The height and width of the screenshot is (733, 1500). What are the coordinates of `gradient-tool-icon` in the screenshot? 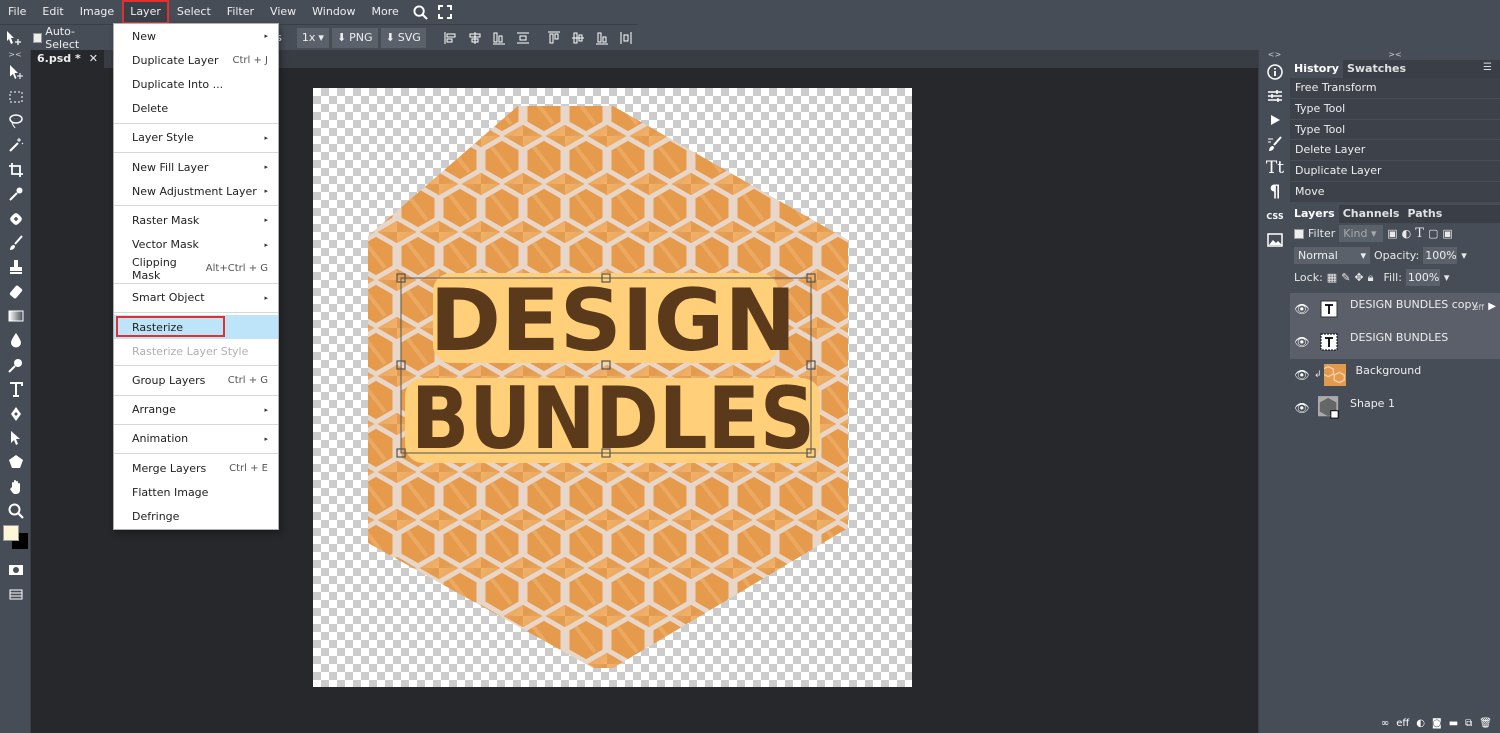 It's located at (15, 316).